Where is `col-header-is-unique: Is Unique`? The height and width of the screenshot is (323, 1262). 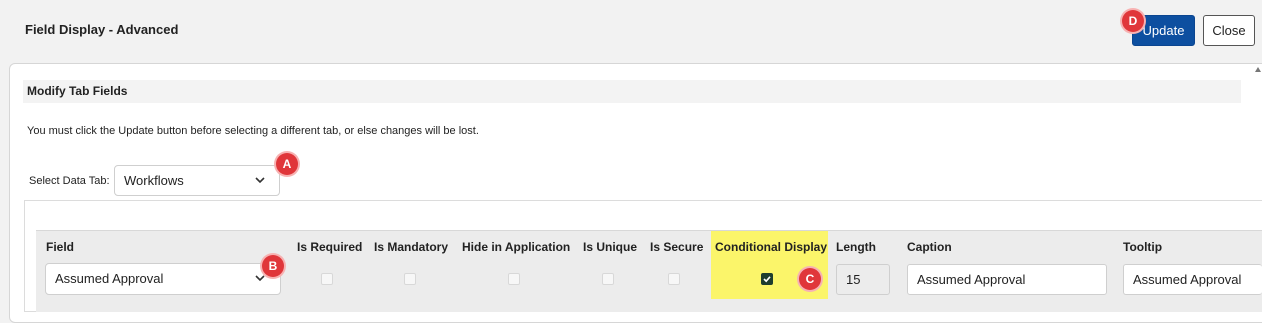 col-header-is-unique: Is Unique is located at coordinates (610, 247).